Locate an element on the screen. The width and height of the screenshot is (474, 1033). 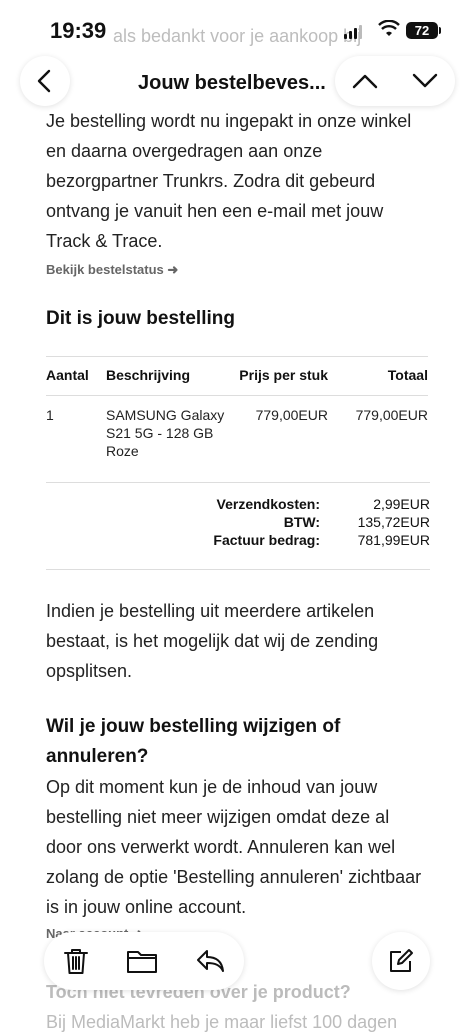
order-status-link: Bekijk bestelstatus ➜ is located at coordinates (238, 270).